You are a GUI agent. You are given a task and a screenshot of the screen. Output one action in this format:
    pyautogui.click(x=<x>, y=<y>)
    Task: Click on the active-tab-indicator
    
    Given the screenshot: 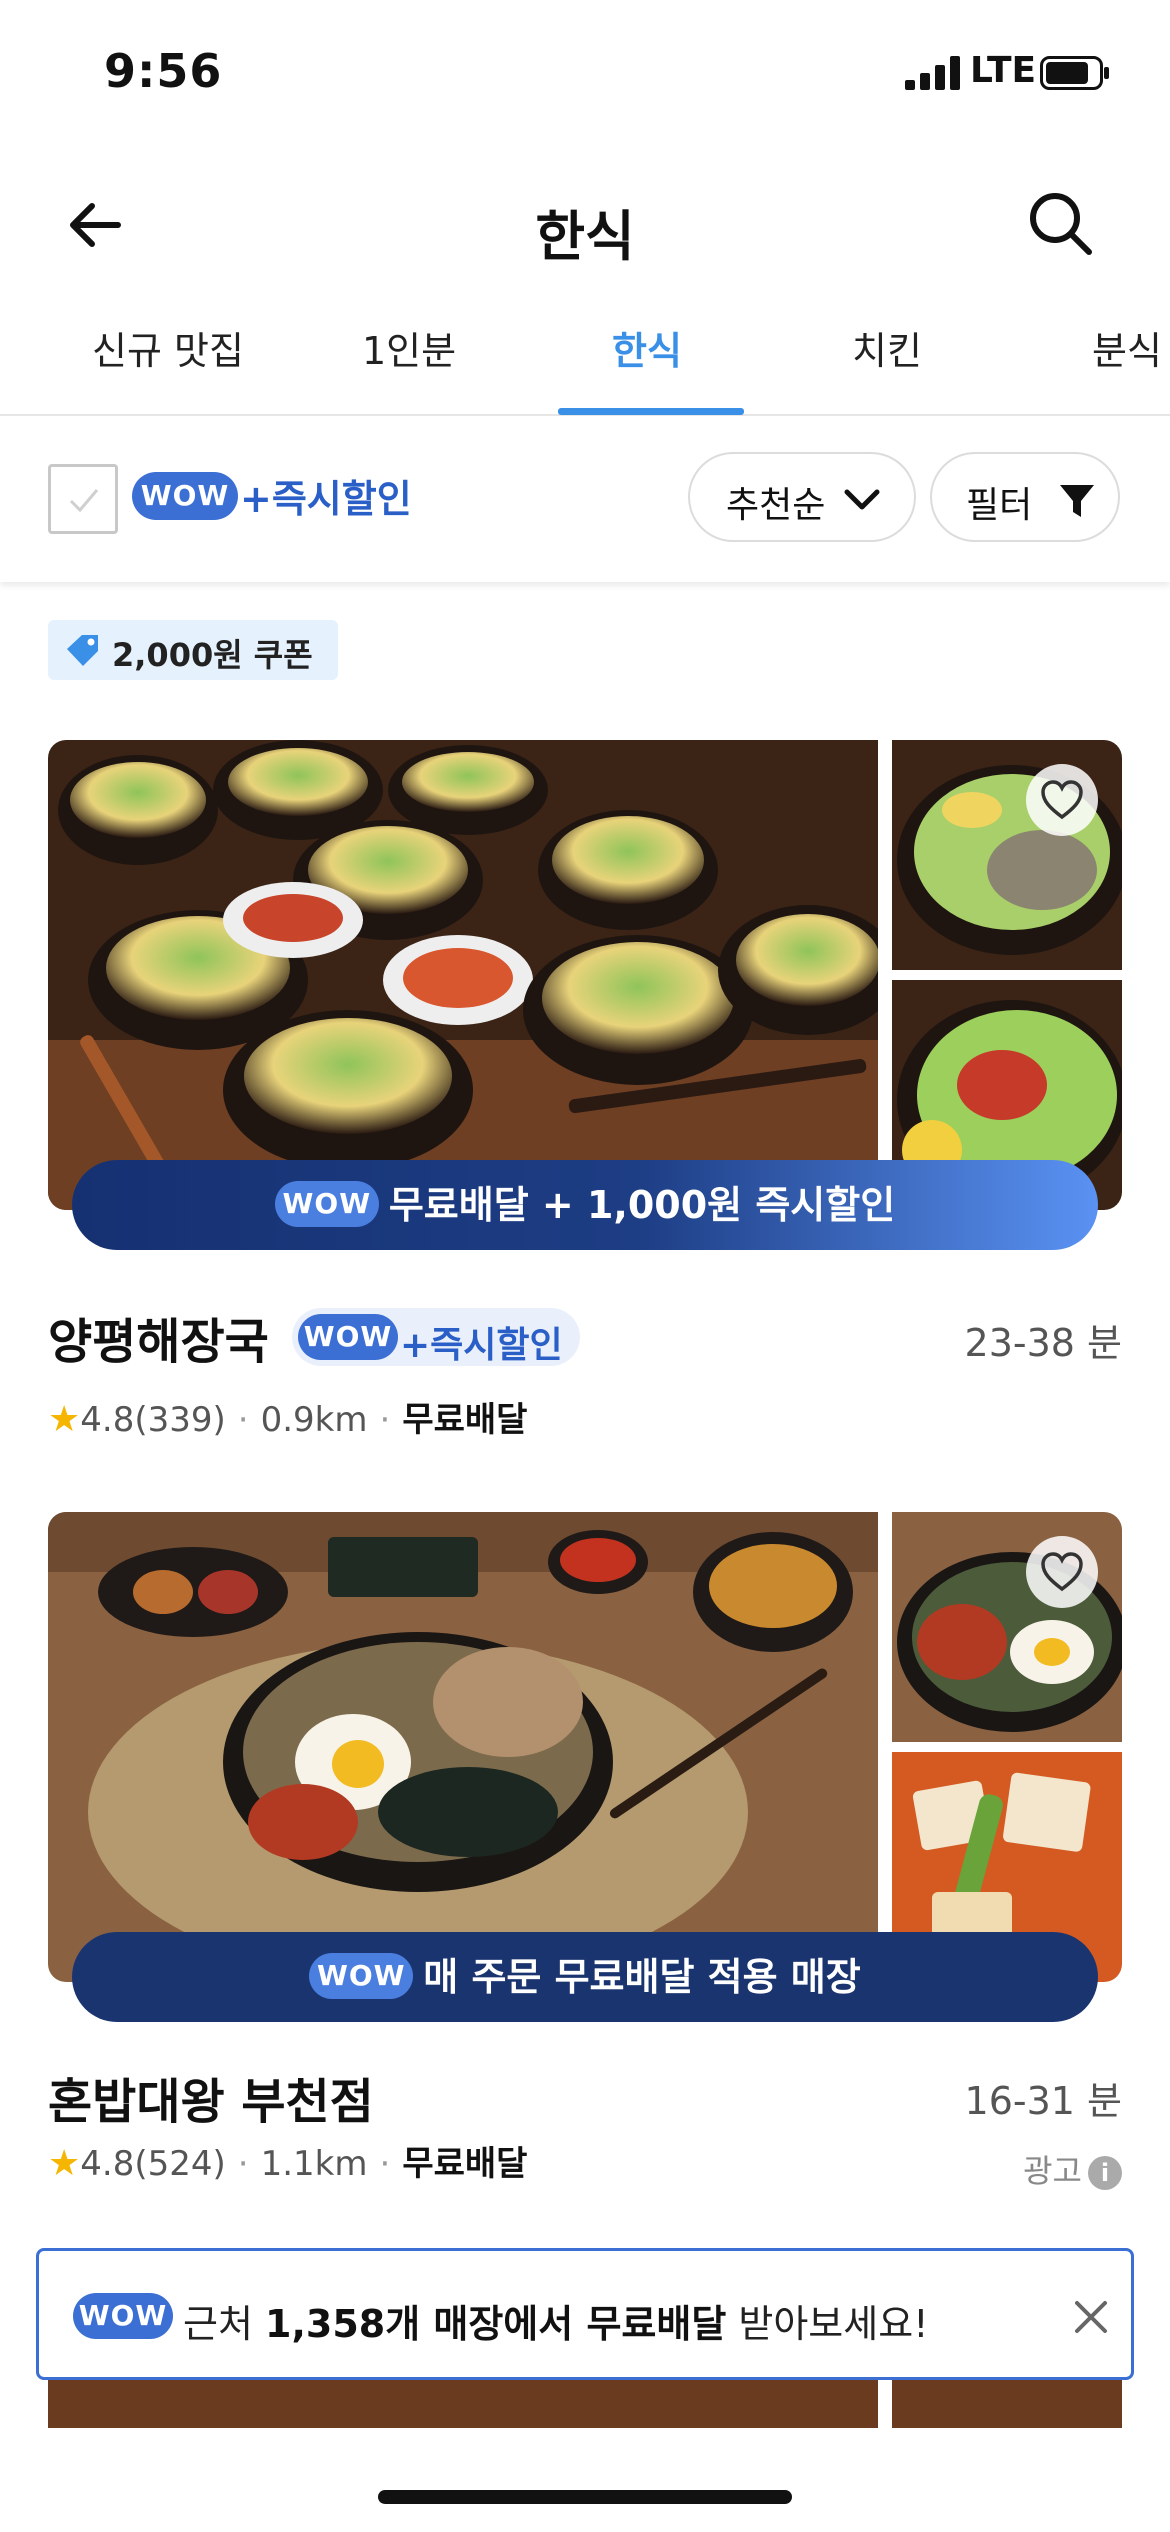 What is the action you would take?
    pyautogui.click(x=651, y=411)
    